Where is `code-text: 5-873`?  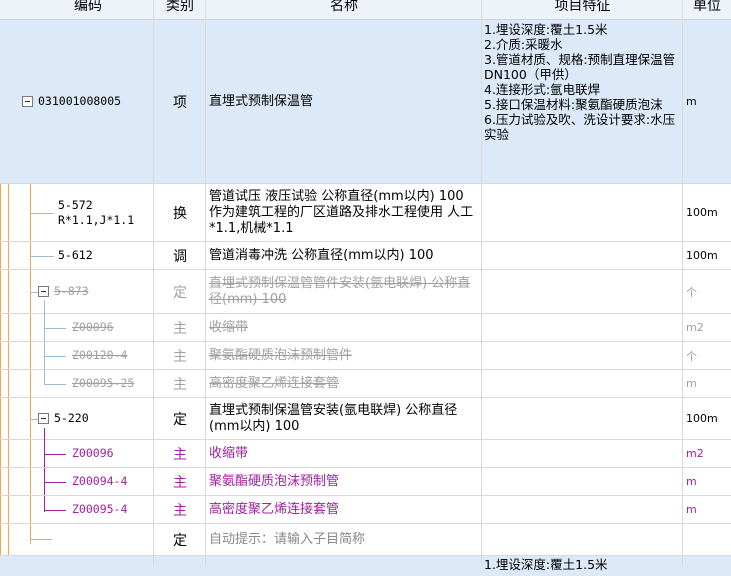
code-text: 5-873 is located at coordinates (71, 291).